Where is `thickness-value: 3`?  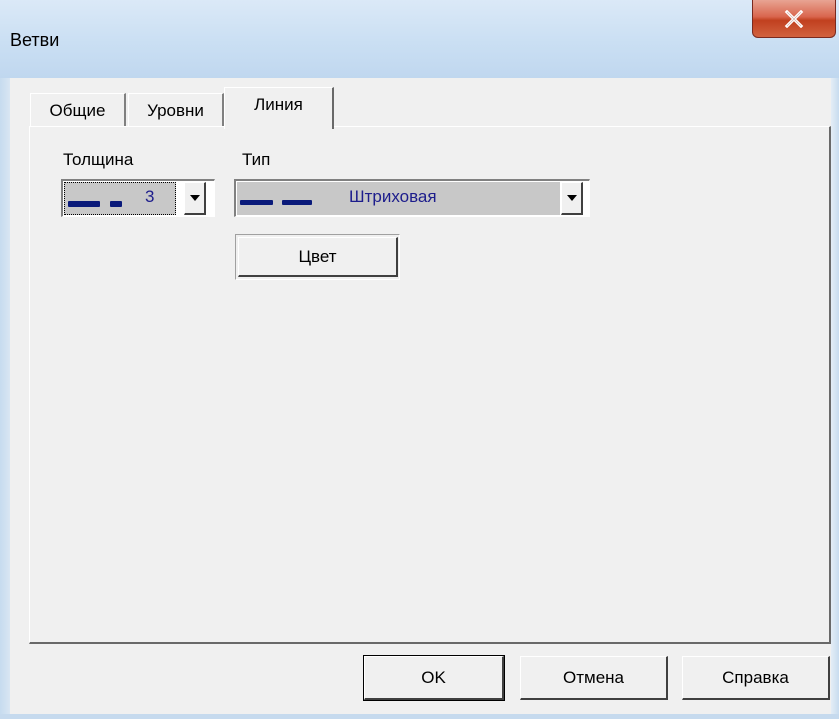
thickness-value: 3 is located at coordinates (150, 196).